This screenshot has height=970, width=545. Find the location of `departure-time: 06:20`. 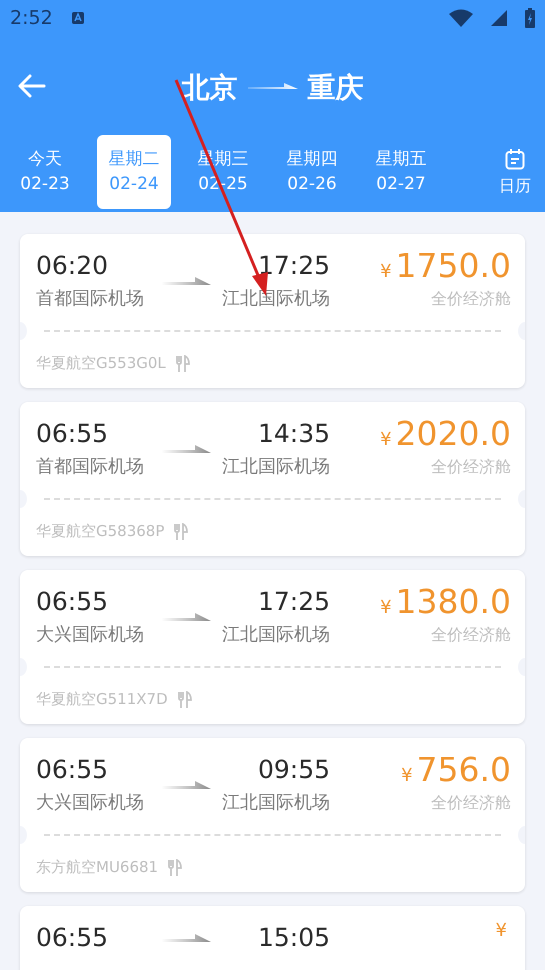

departure-time: 06:20 is located at coordinates (73, 266).